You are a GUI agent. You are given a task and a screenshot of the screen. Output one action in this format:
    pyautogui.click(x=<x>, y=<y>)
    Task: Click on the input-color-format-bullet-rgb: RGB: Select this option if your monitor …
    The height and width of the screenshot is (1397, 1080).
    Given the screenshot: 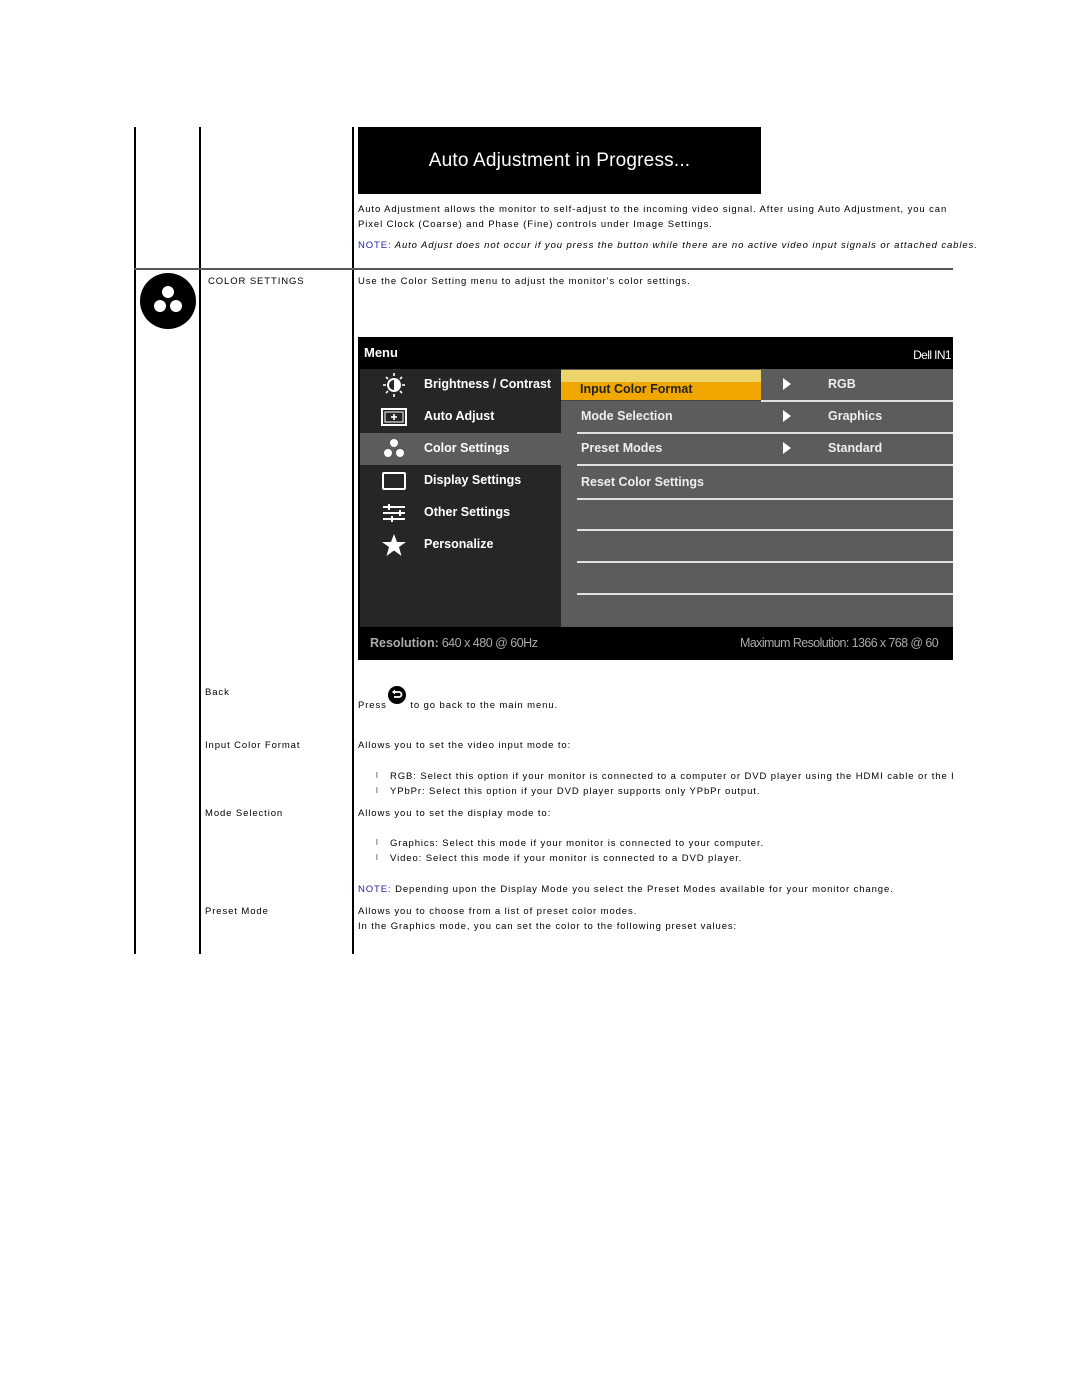 What is the action you would take?
    pyautogui.click(x=671, y=776)
    